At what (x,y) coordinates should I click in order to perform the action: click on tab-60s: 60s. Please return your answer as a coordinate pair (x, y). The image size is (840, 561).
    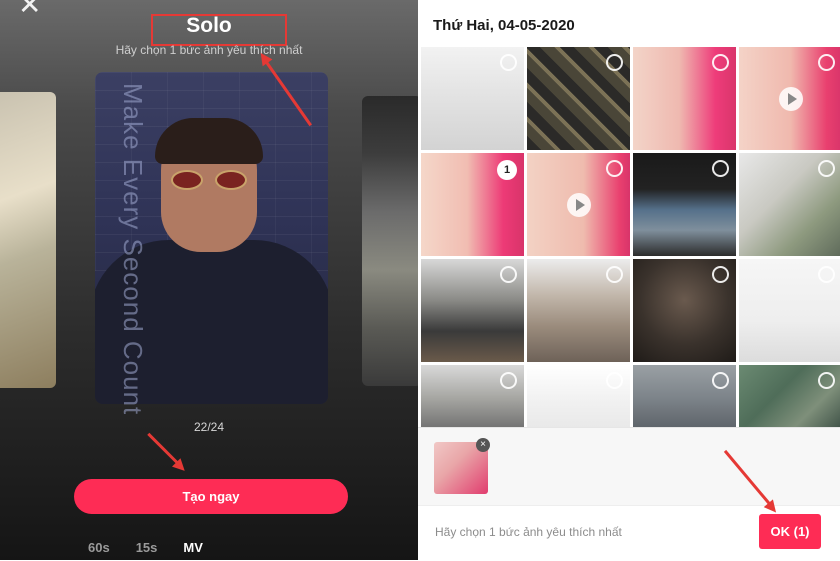
    Looking at the image, I should click on (99, 547).